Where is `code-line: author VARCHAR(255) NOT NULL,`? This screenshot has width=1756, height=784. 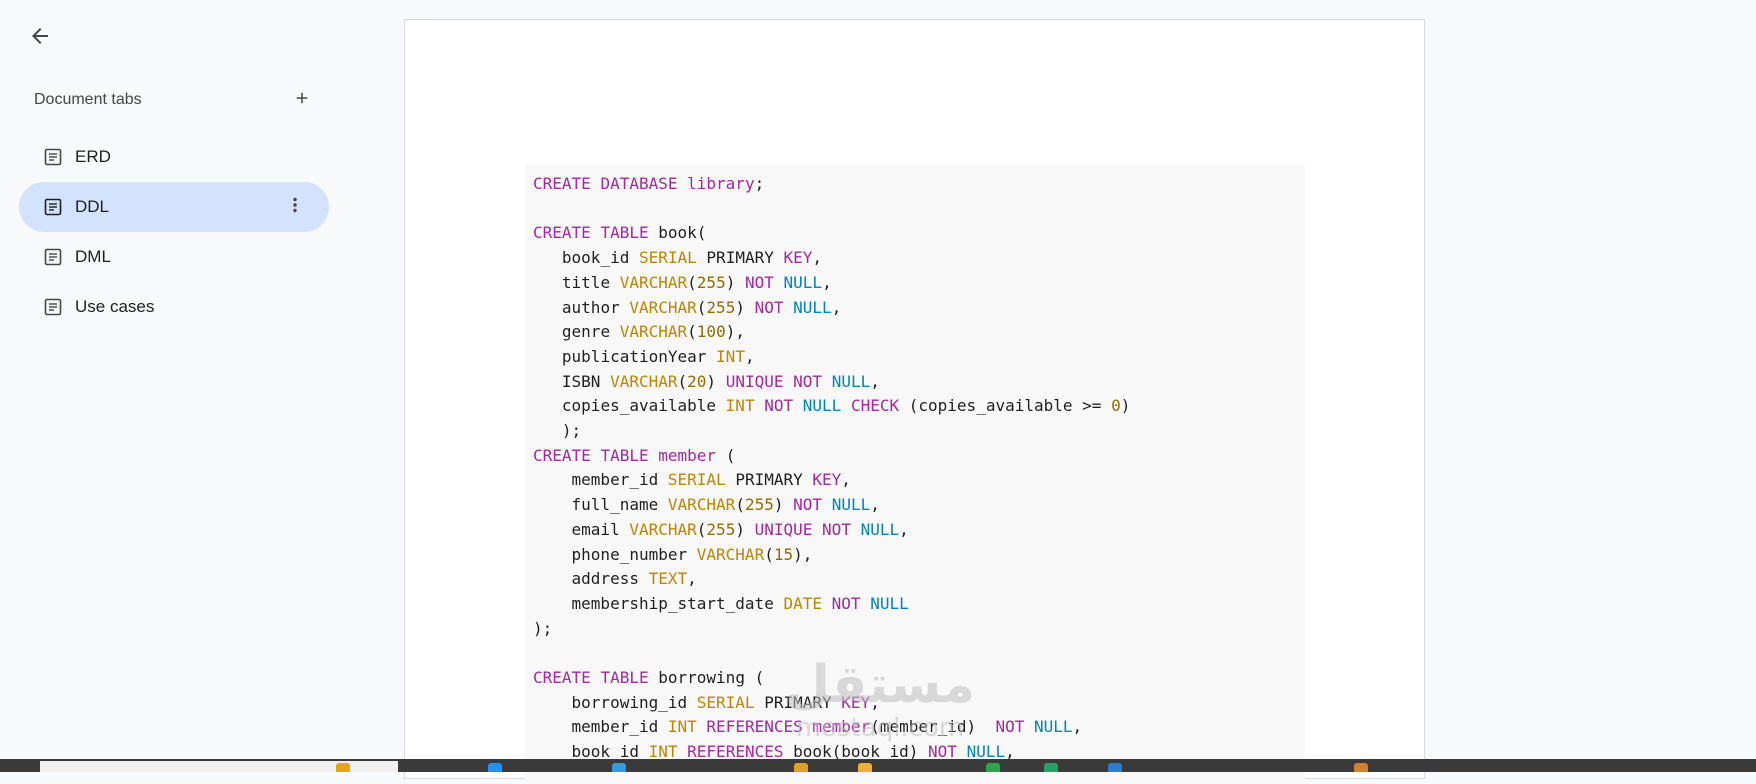 code-line: author VARCHAR(255) NOT NULL, is located at coordinates (701, 307).